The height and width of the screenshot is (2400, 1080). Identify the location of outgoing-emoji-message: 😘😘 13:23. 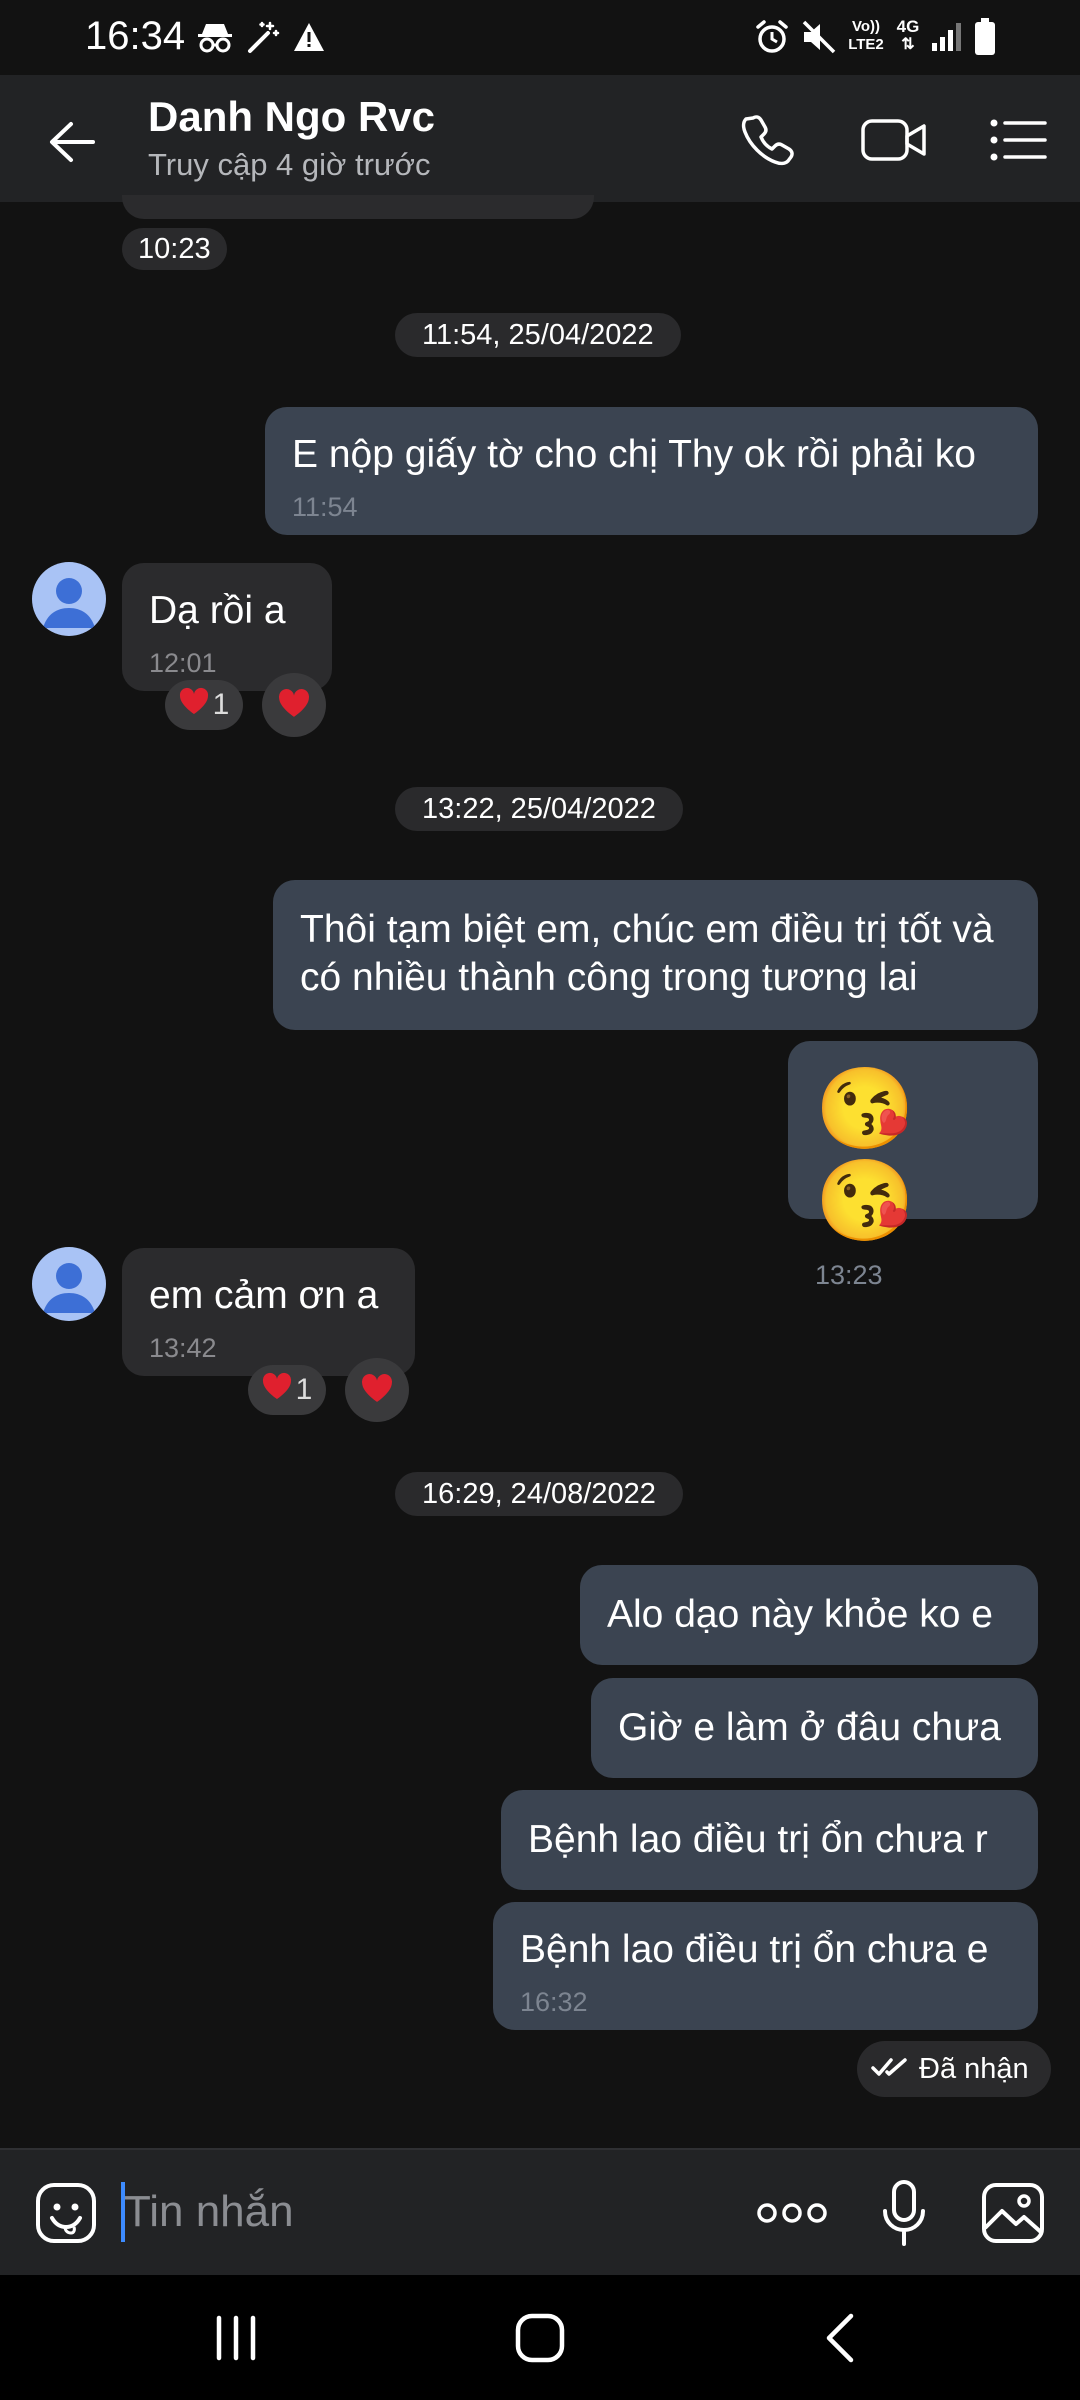
(913, 1165).